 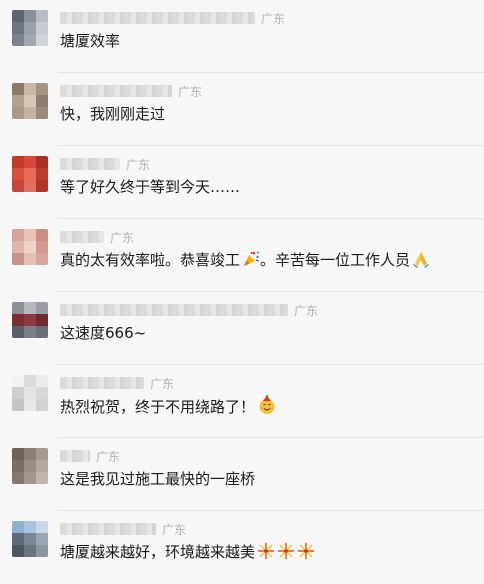 I want to click on list-item: 广东 塘厦效率, so click(x=242, y=36).